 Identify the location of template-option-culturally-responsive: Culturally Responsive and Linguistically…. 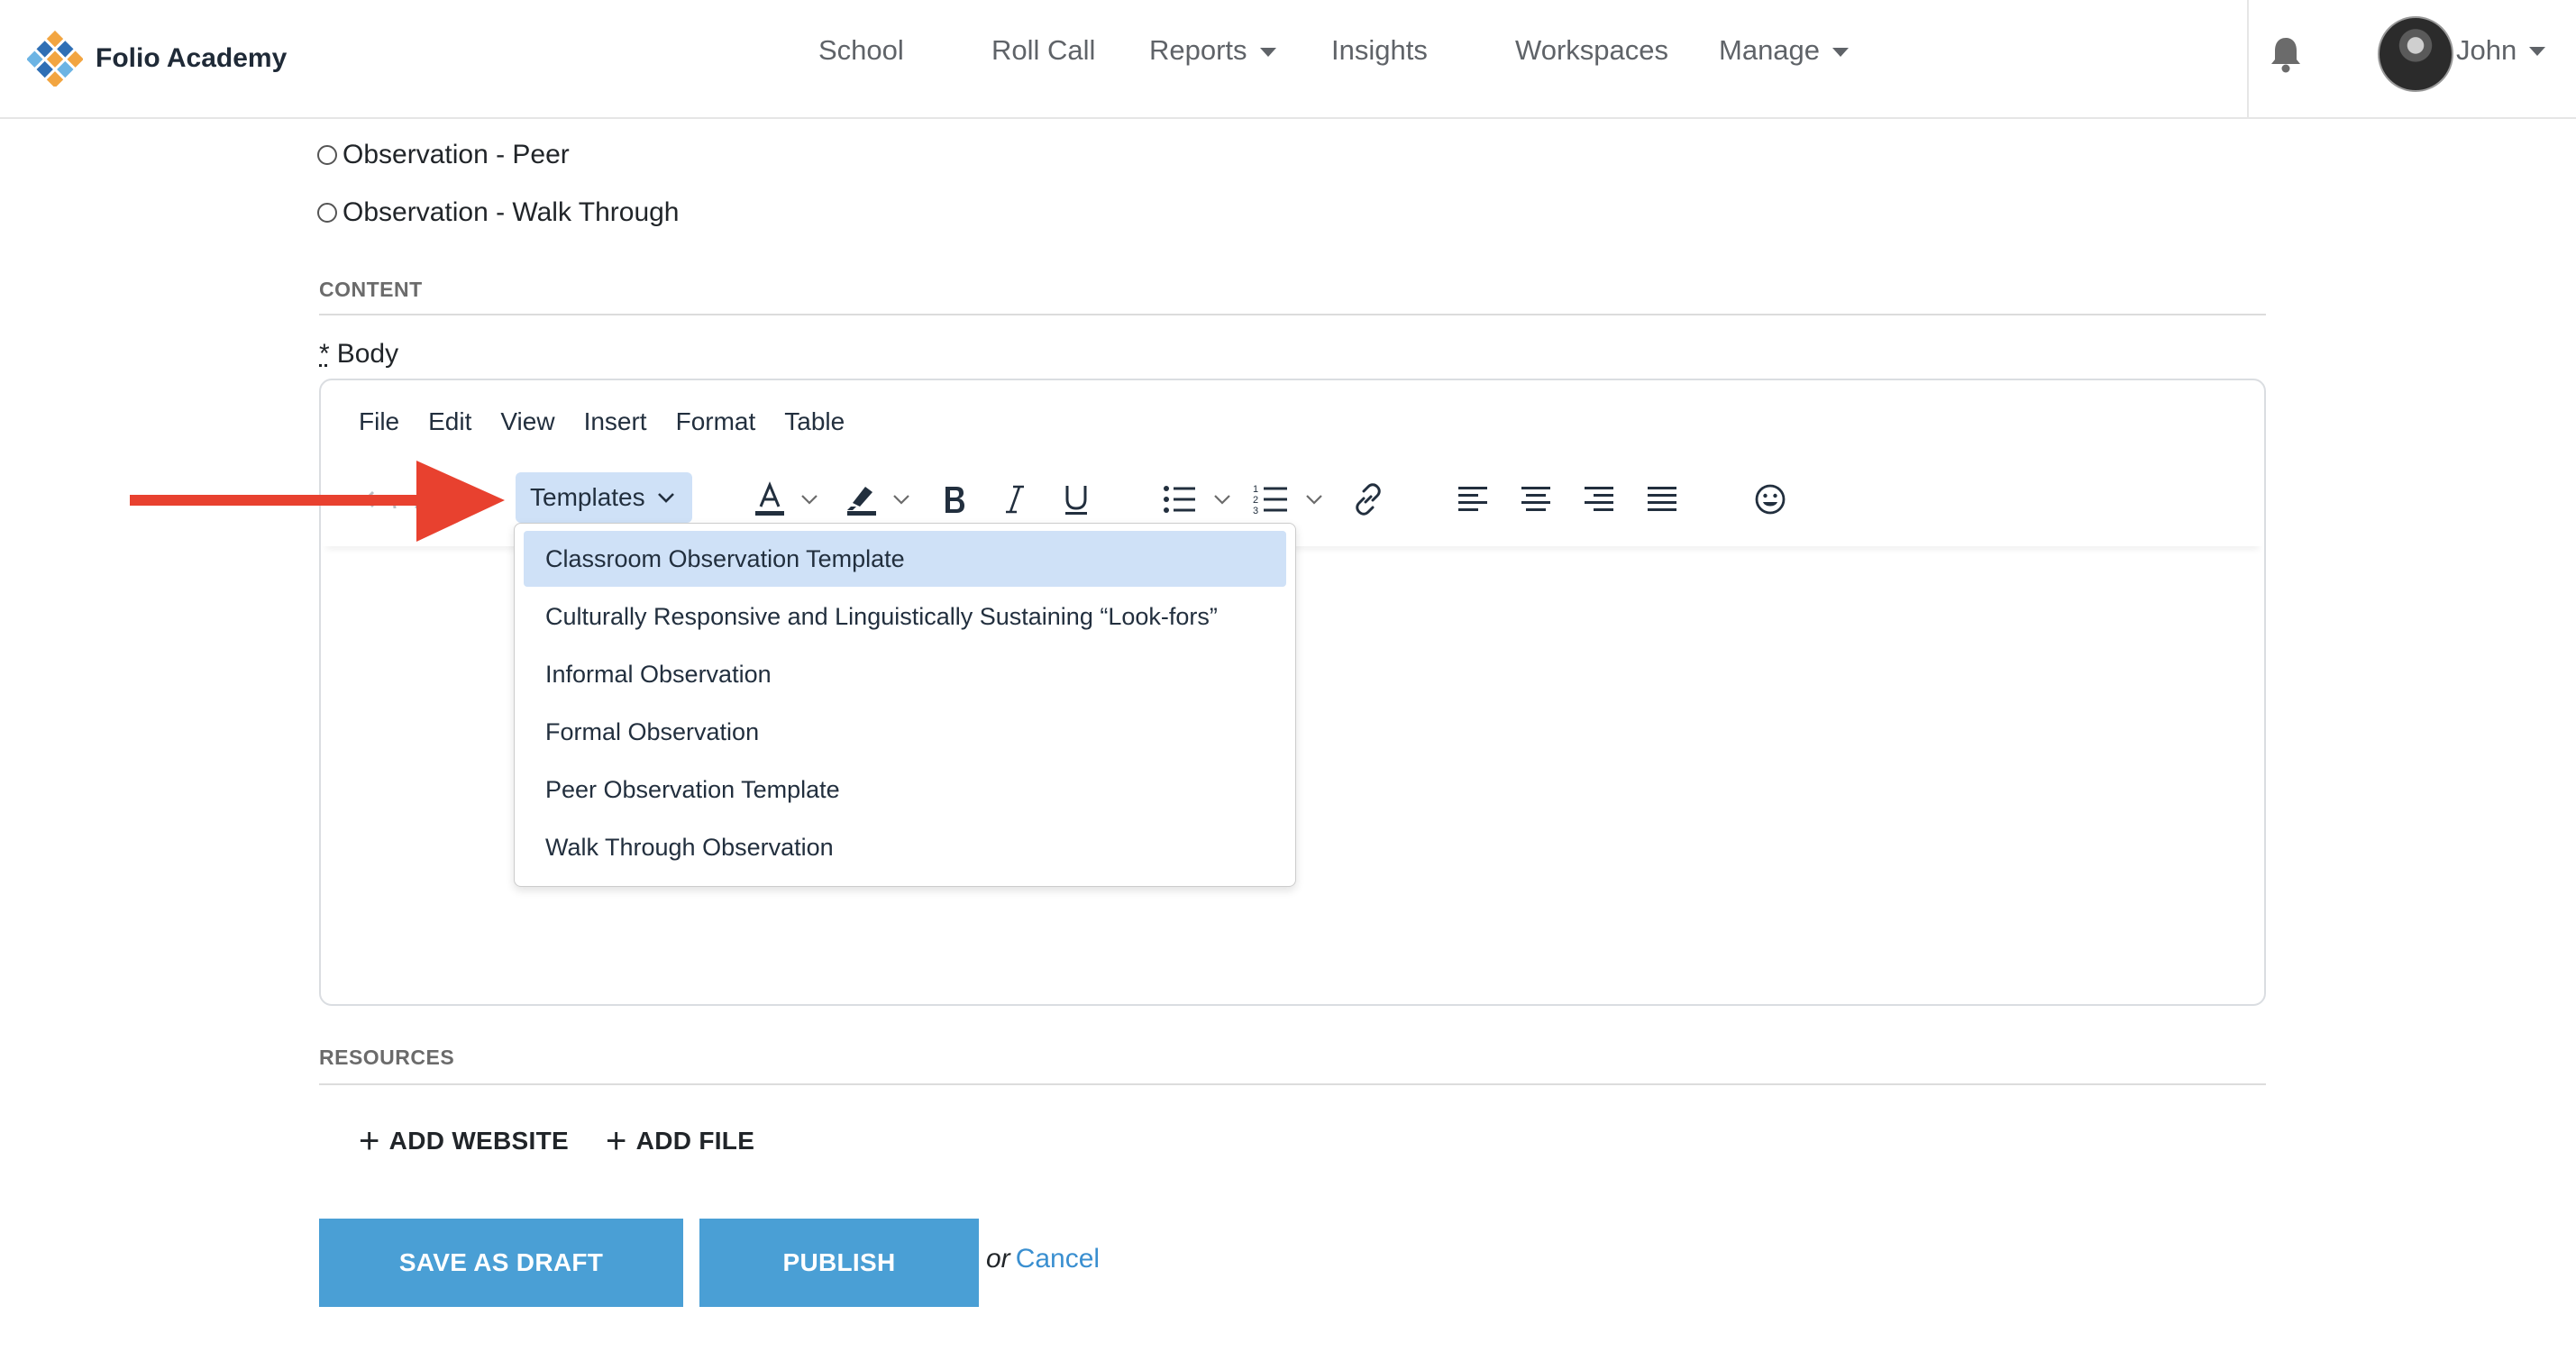
(905, 616).